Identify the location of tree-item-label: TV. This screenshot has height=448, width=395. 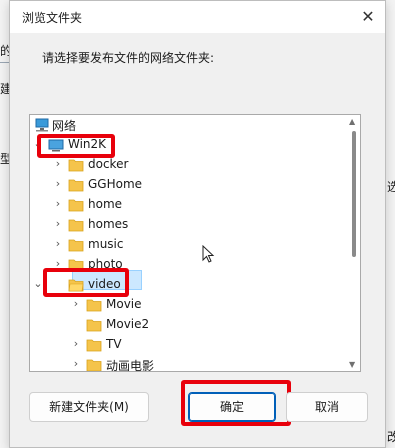
(114, 344).